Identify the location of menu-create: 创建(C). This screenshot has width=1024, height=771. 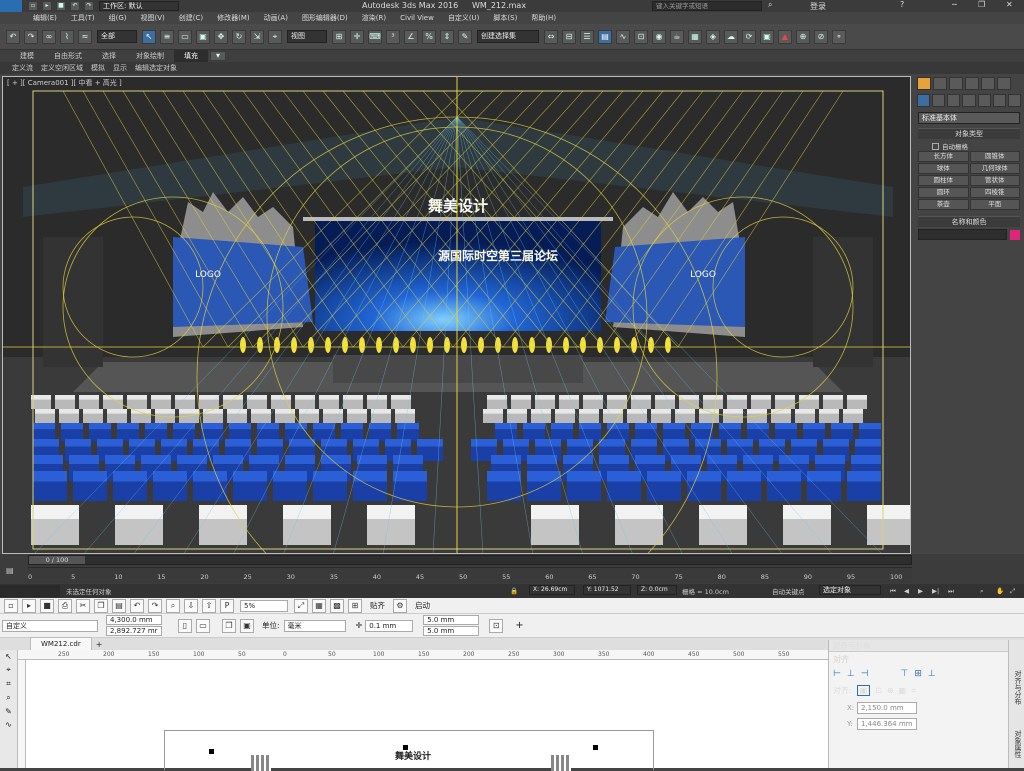
(191, 18).